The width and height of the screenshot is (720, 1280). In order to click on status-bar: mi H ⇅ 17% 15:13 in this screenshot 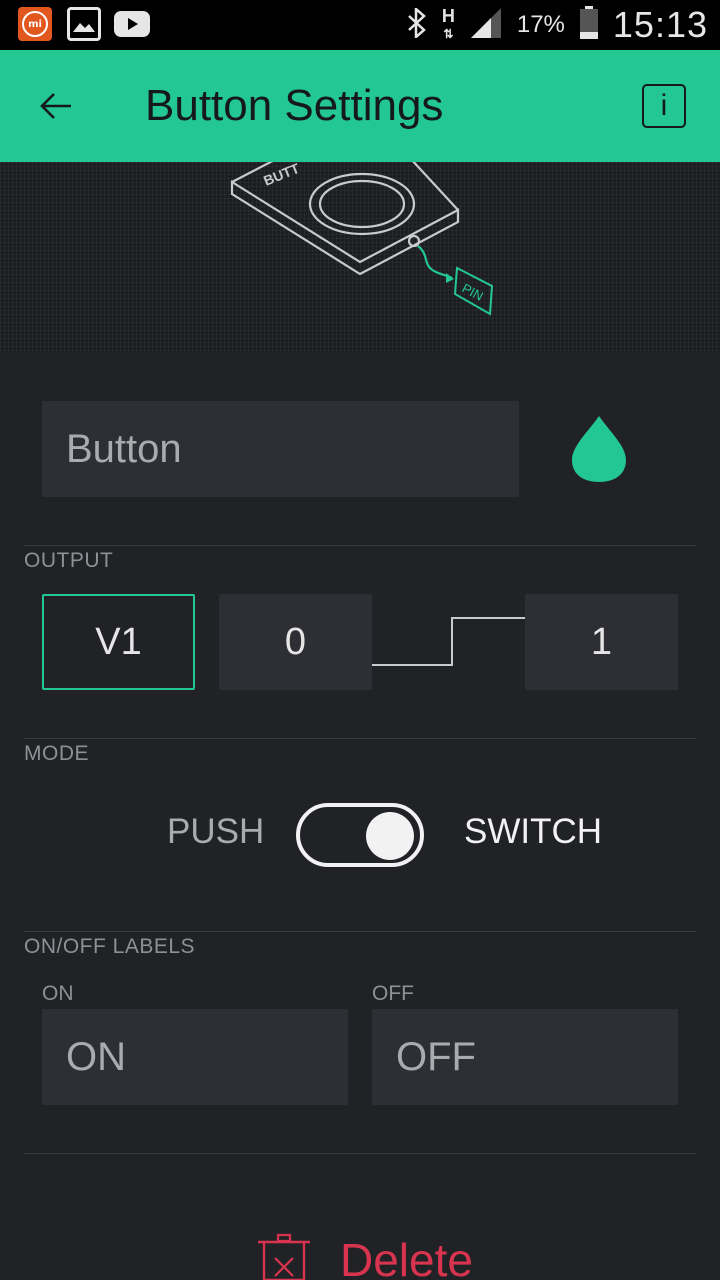, I will do `click(360, 25)`.